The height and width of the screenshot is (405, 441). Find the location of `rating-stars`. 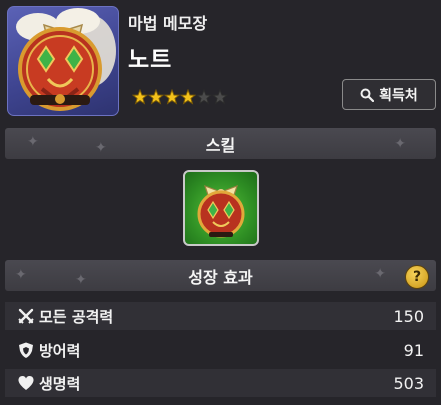

rating-stars is located at coordinates (180, 98).